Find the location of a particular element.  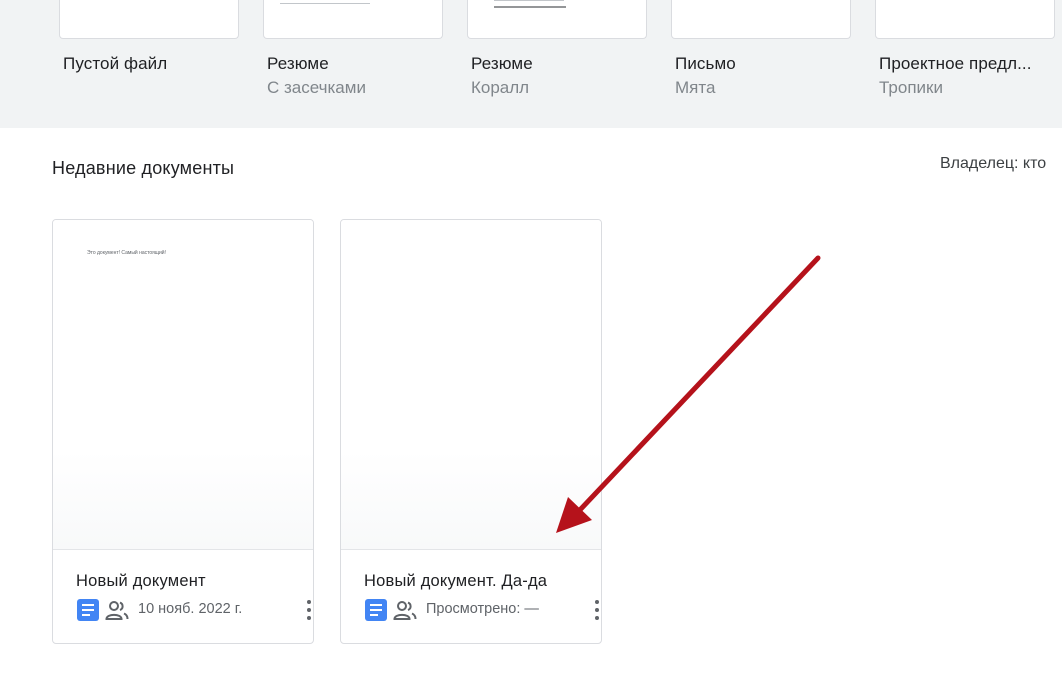

template-subtitle: Коралл is located at coordinates (500, 87).